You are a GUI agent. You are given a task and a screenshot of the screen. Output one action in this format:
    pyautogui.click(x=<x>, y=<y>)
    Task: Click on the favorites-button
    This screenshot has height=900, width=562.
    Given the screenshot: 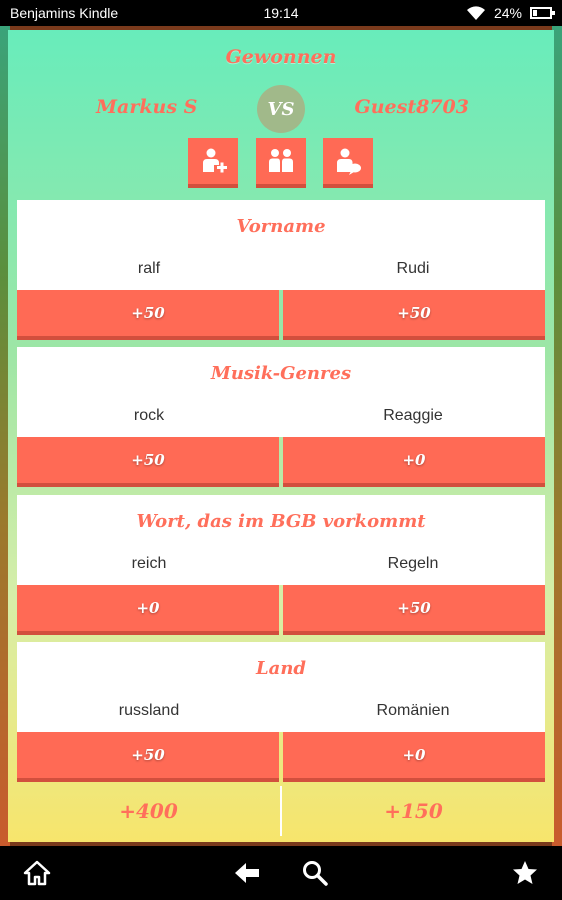 What is the action you would take?
    pyautogui.click(x=525, y=873)
    